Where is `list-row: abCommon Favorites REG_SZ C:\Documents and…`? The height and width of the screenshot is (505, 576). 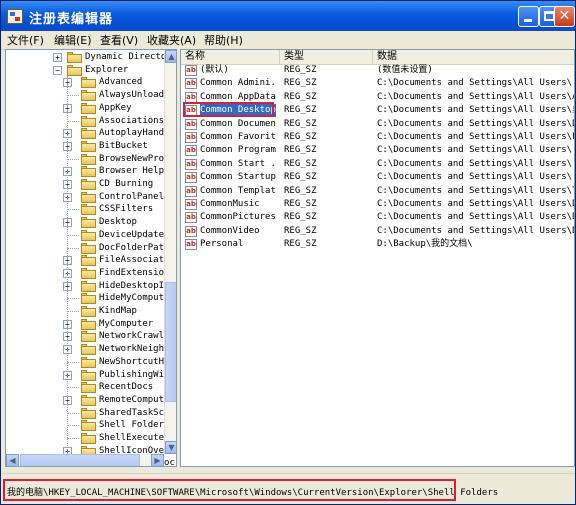
list-row: abCommon Favorites REG_SZ C:\Documents and… is located at coordinates (377, 137).